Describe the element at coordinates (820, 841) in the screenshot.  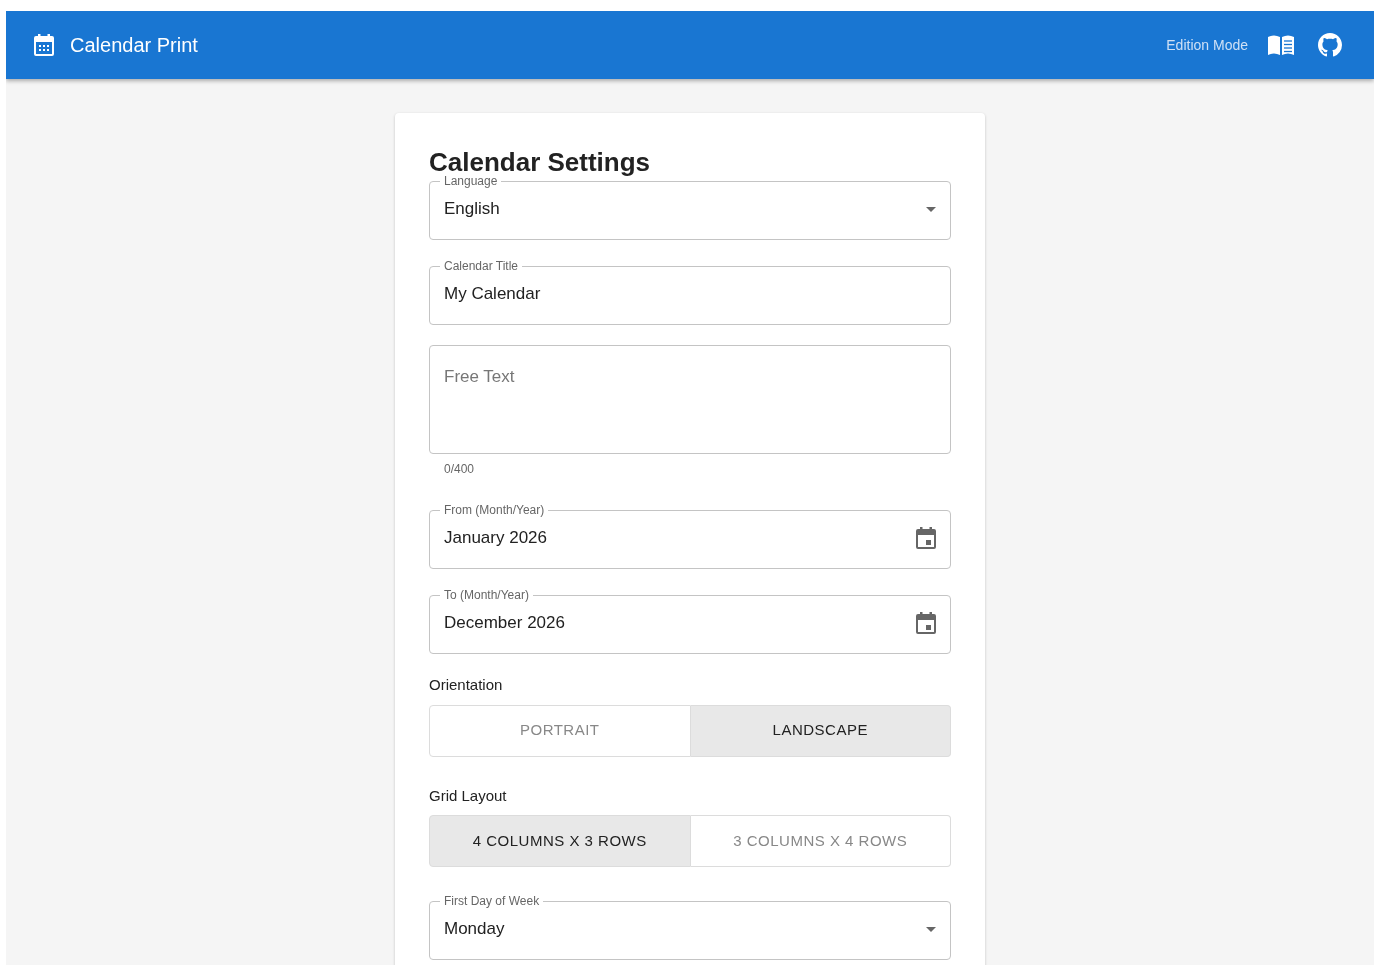
I see `toggle-option: 3 COLUMNS X 4 ROWS` at that location.